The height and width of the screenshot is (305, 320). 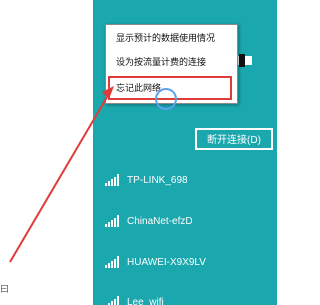 I want to click on network-item-tp-link: TP-LINK_698, so click(x=146, y=180).